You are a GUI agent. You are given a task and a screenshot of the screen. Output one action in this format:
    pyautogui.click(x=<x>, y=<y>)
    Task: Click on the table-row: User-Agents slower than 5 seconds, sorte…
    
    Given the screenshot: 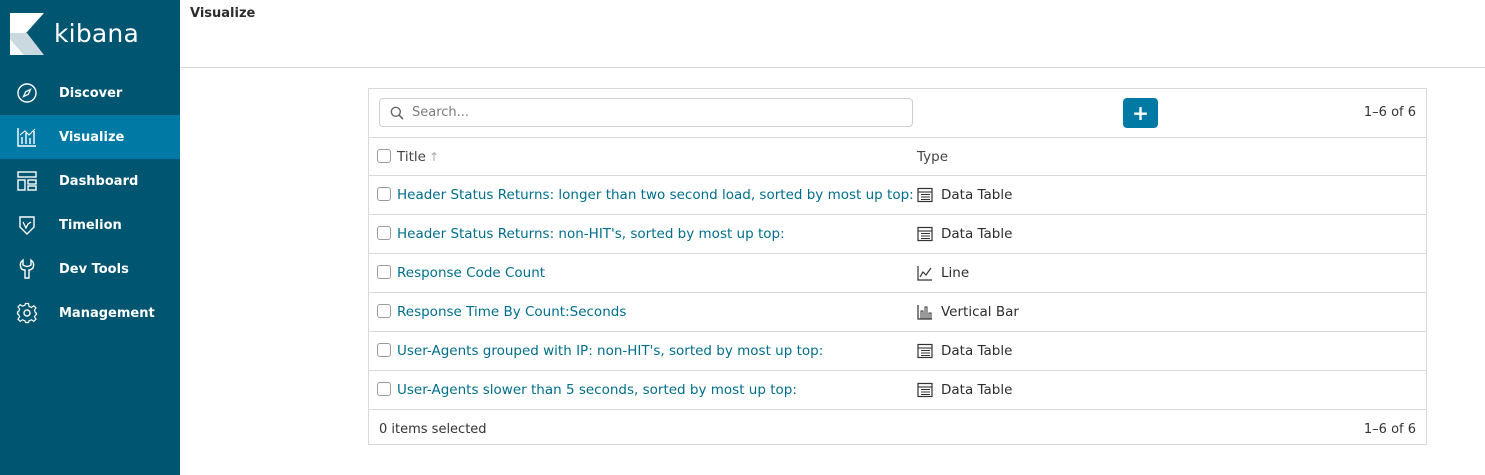 What is the action you would take?
    pyautogui.click(x=897, y=390)
    